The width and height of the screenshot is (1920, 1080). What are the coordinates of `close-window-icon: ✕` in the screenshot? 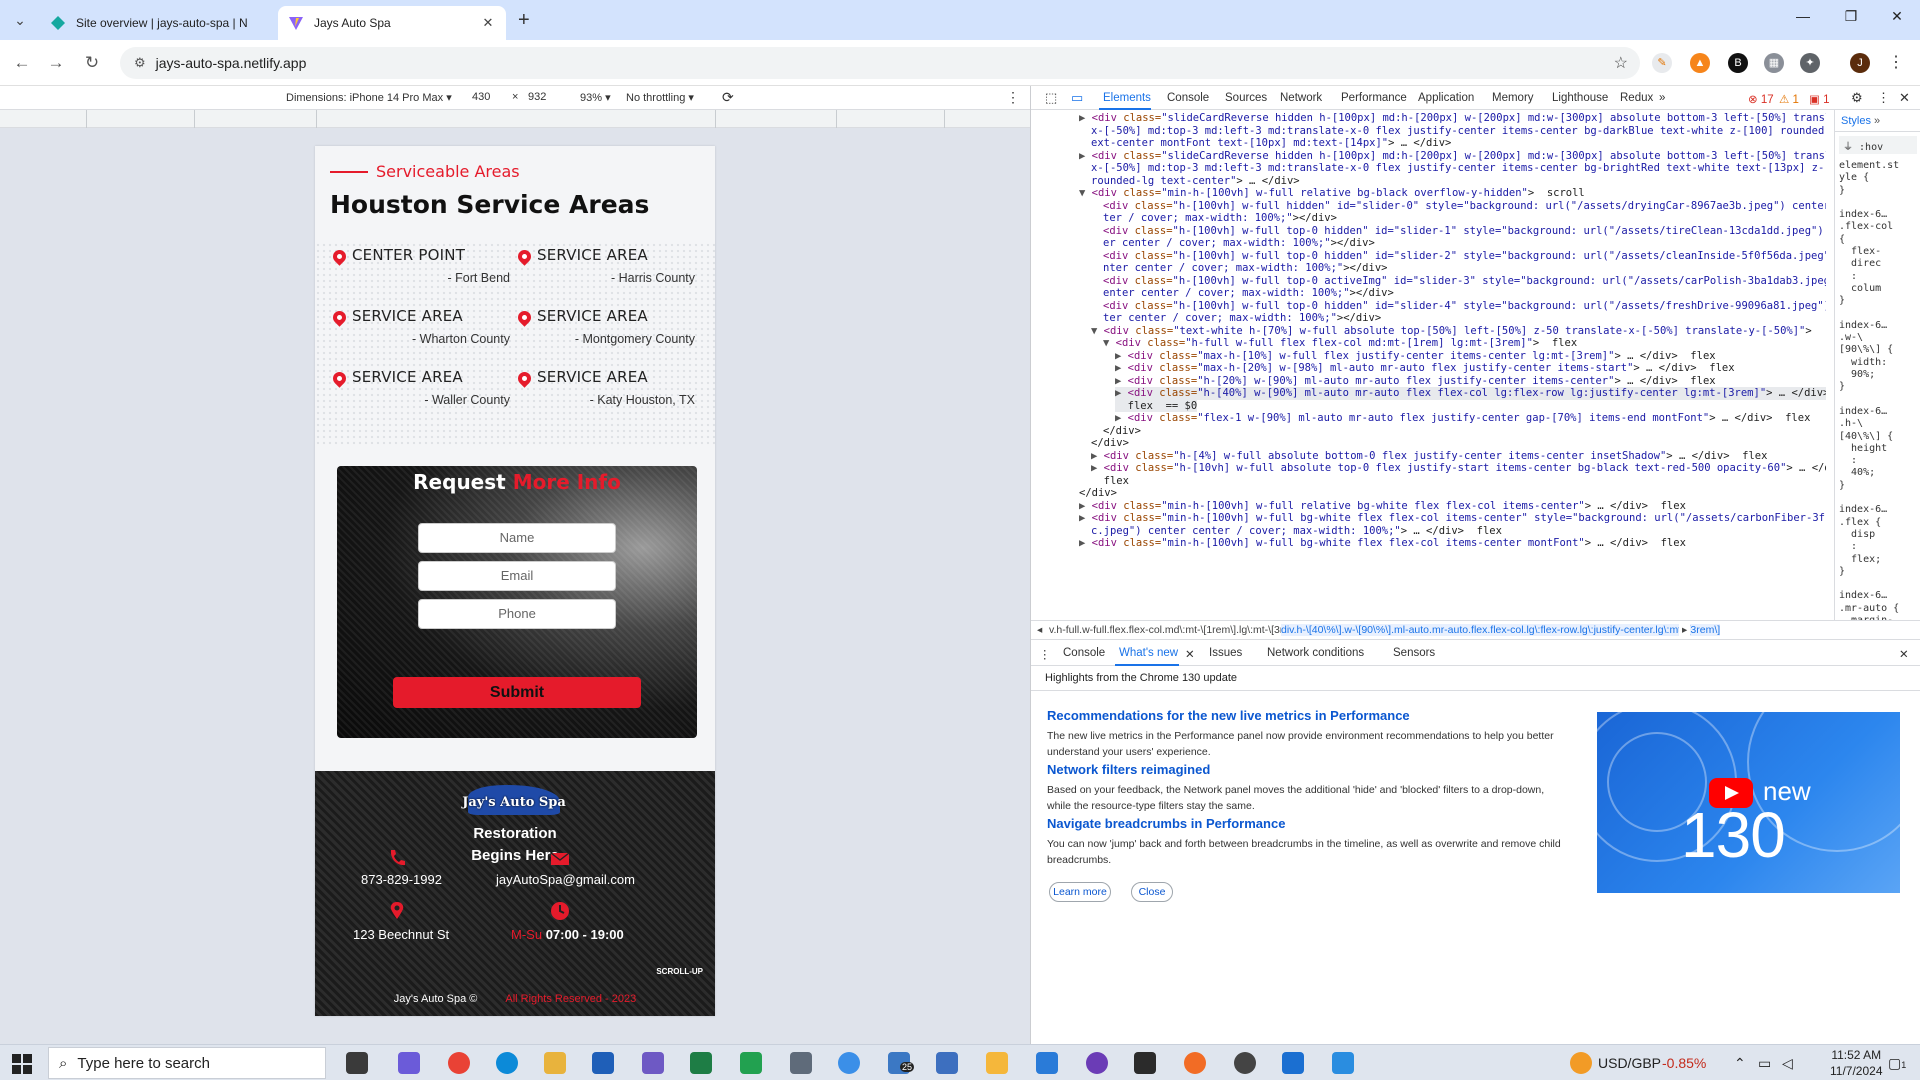 It's located at (1897, 16).